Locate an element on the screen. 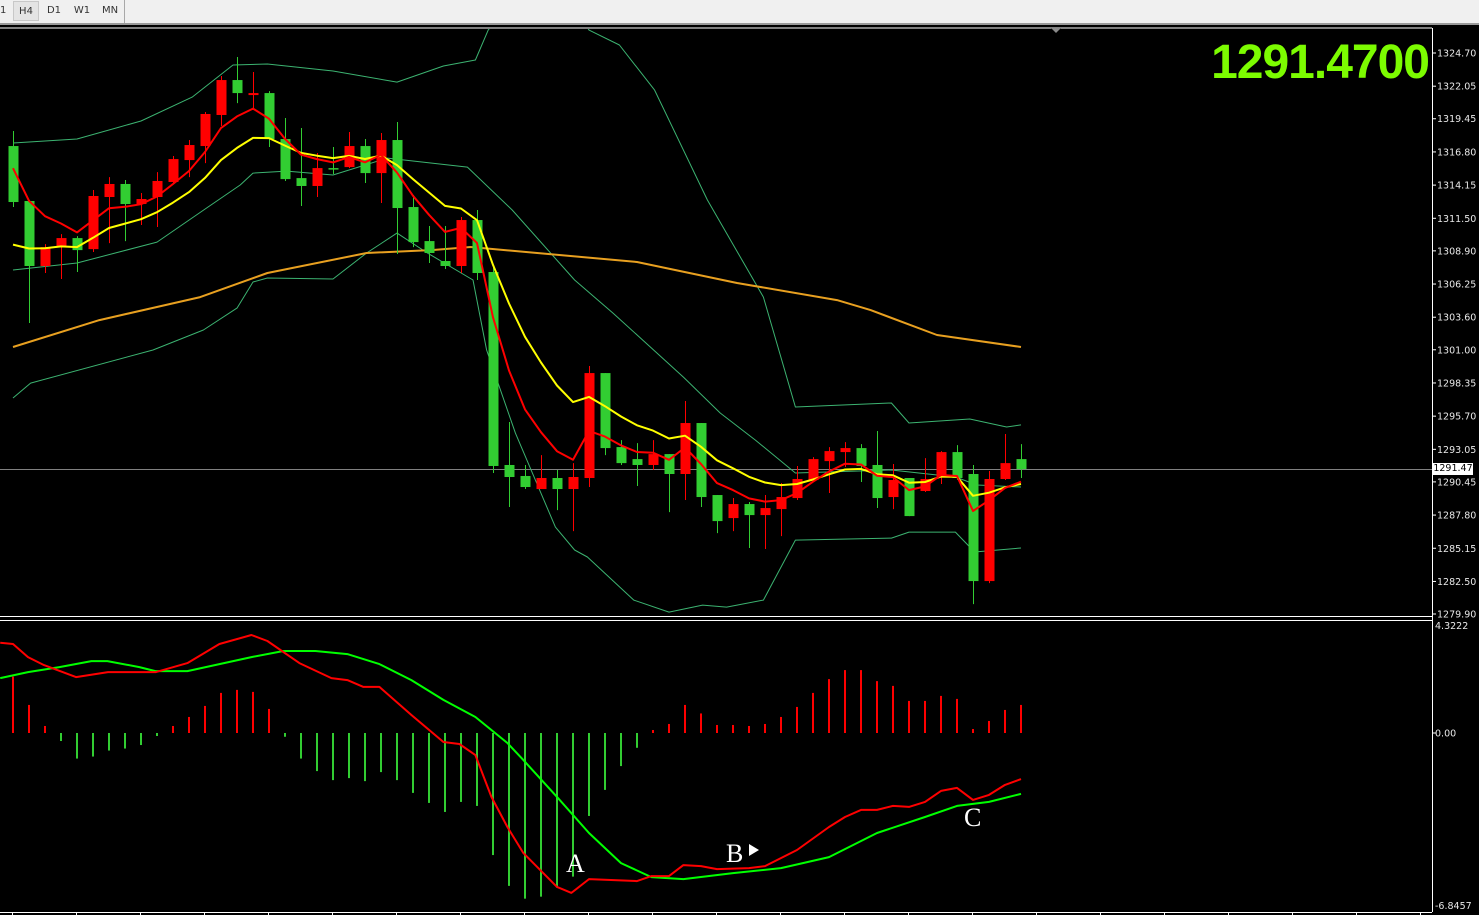 The width and height of the screenshot is (1479, 915). chart-shift-marker-icon is located at coordinates (1056, 30).